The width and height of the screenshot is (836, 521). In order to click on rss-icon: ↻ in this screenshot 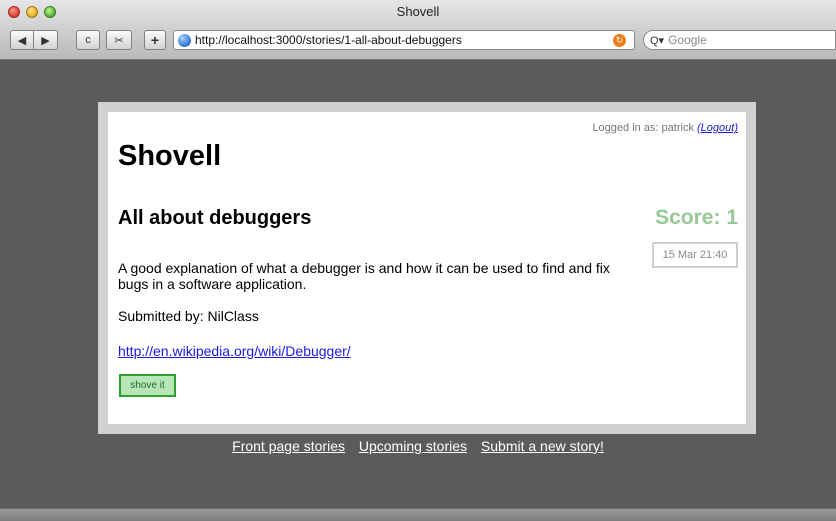, I will do `click(619, 40)`.